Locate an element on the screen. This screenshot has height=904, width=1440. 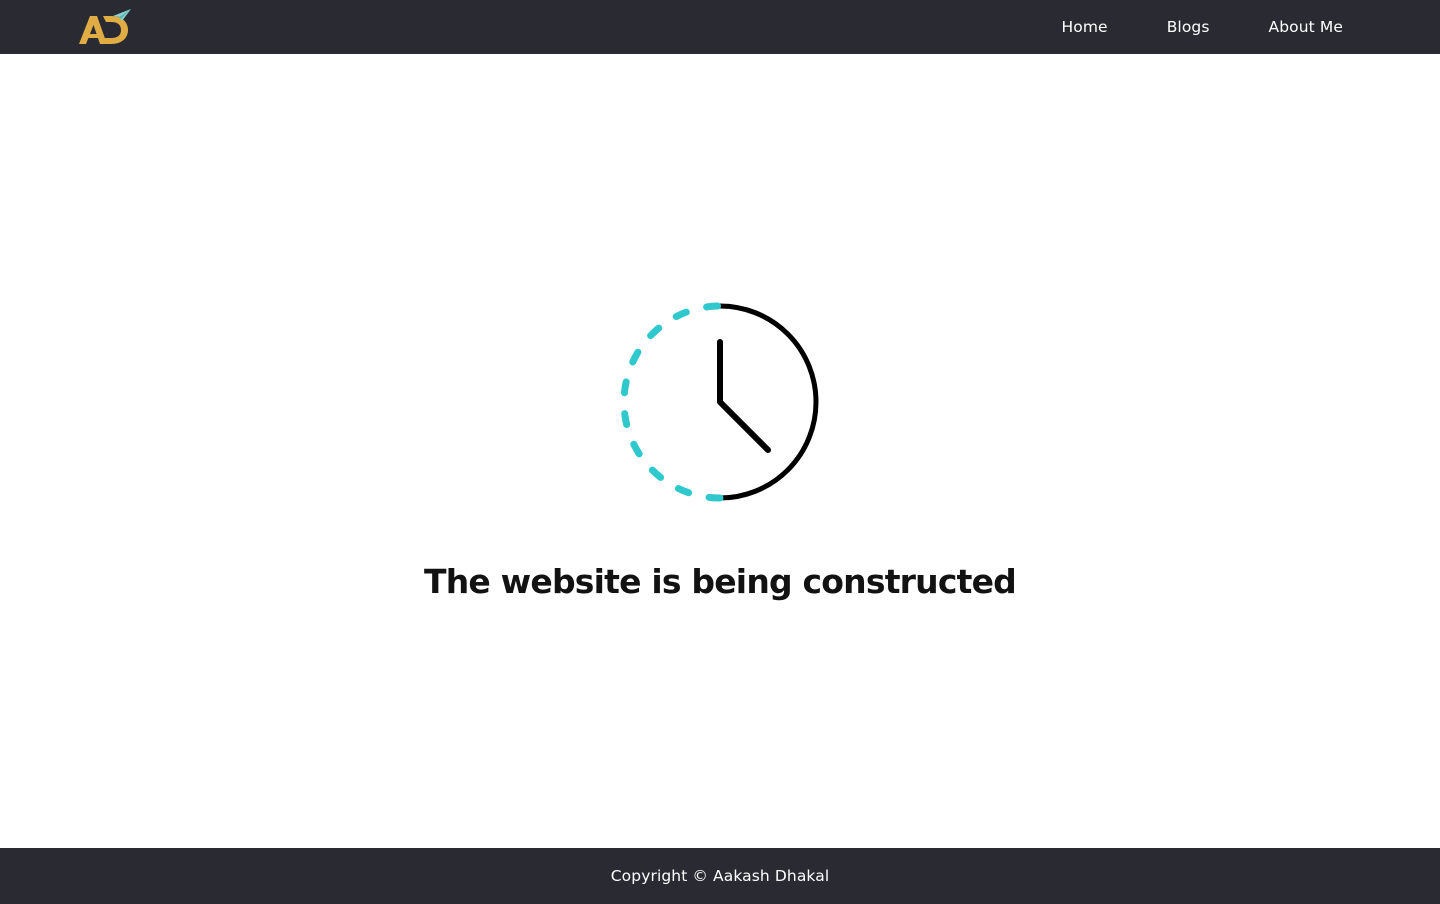
copyright-text: Copyright © Aakash Dhakal is located at coordinates (720, 876).